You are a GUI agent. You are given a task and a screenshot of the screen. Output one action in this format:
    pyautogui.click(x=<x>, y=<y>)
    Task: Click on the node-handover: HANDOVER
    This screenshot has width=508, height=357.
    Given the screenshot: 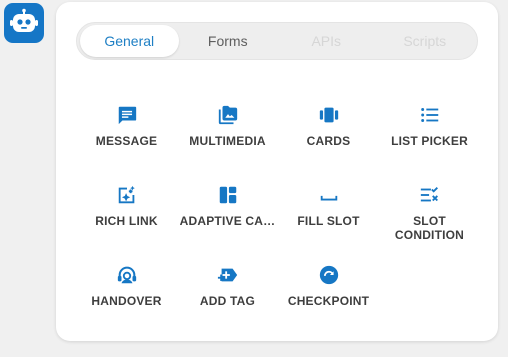 What is the action you would take?
    pyautogui.click(x=126, y=284)
    